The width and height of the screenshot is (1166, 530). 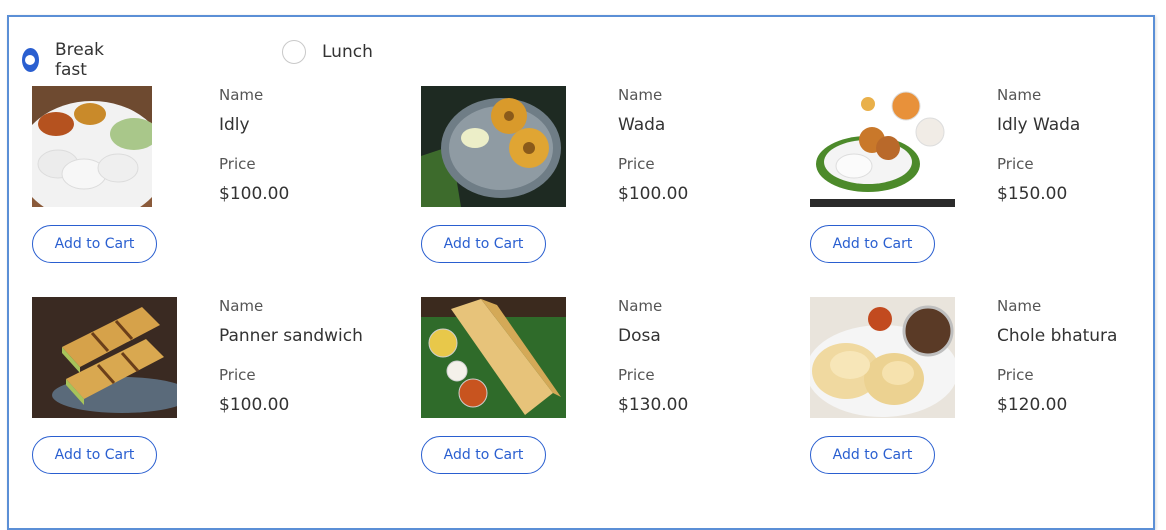 What do you see at coordinates (988, 186) in the screenshot?
I see `product-card-idly-wada: Name Idly Wada Price $150.00 Add to Cart` at bounding box center [988, 186].